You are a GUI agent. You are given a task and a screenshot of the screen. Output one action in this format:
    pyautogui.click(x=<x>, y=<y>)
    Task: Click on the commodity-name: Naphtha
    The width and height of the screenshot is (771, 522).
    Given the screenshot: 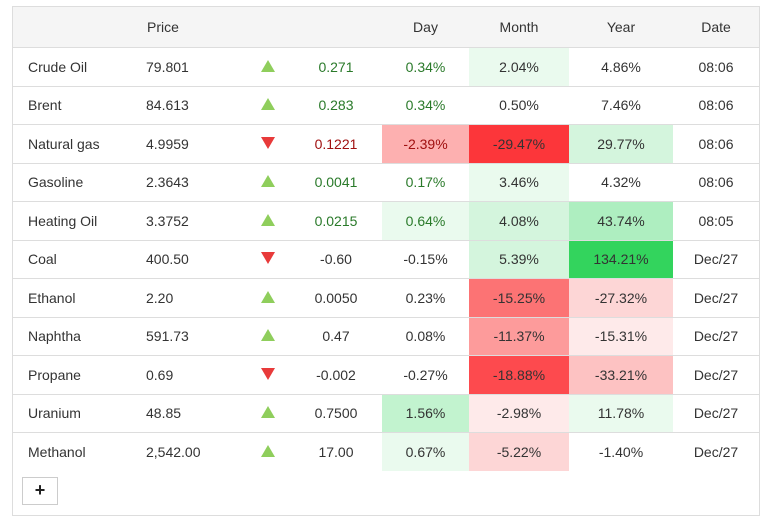 What is the action you would take?
    pyautogui.click(x=79, y=336)
    